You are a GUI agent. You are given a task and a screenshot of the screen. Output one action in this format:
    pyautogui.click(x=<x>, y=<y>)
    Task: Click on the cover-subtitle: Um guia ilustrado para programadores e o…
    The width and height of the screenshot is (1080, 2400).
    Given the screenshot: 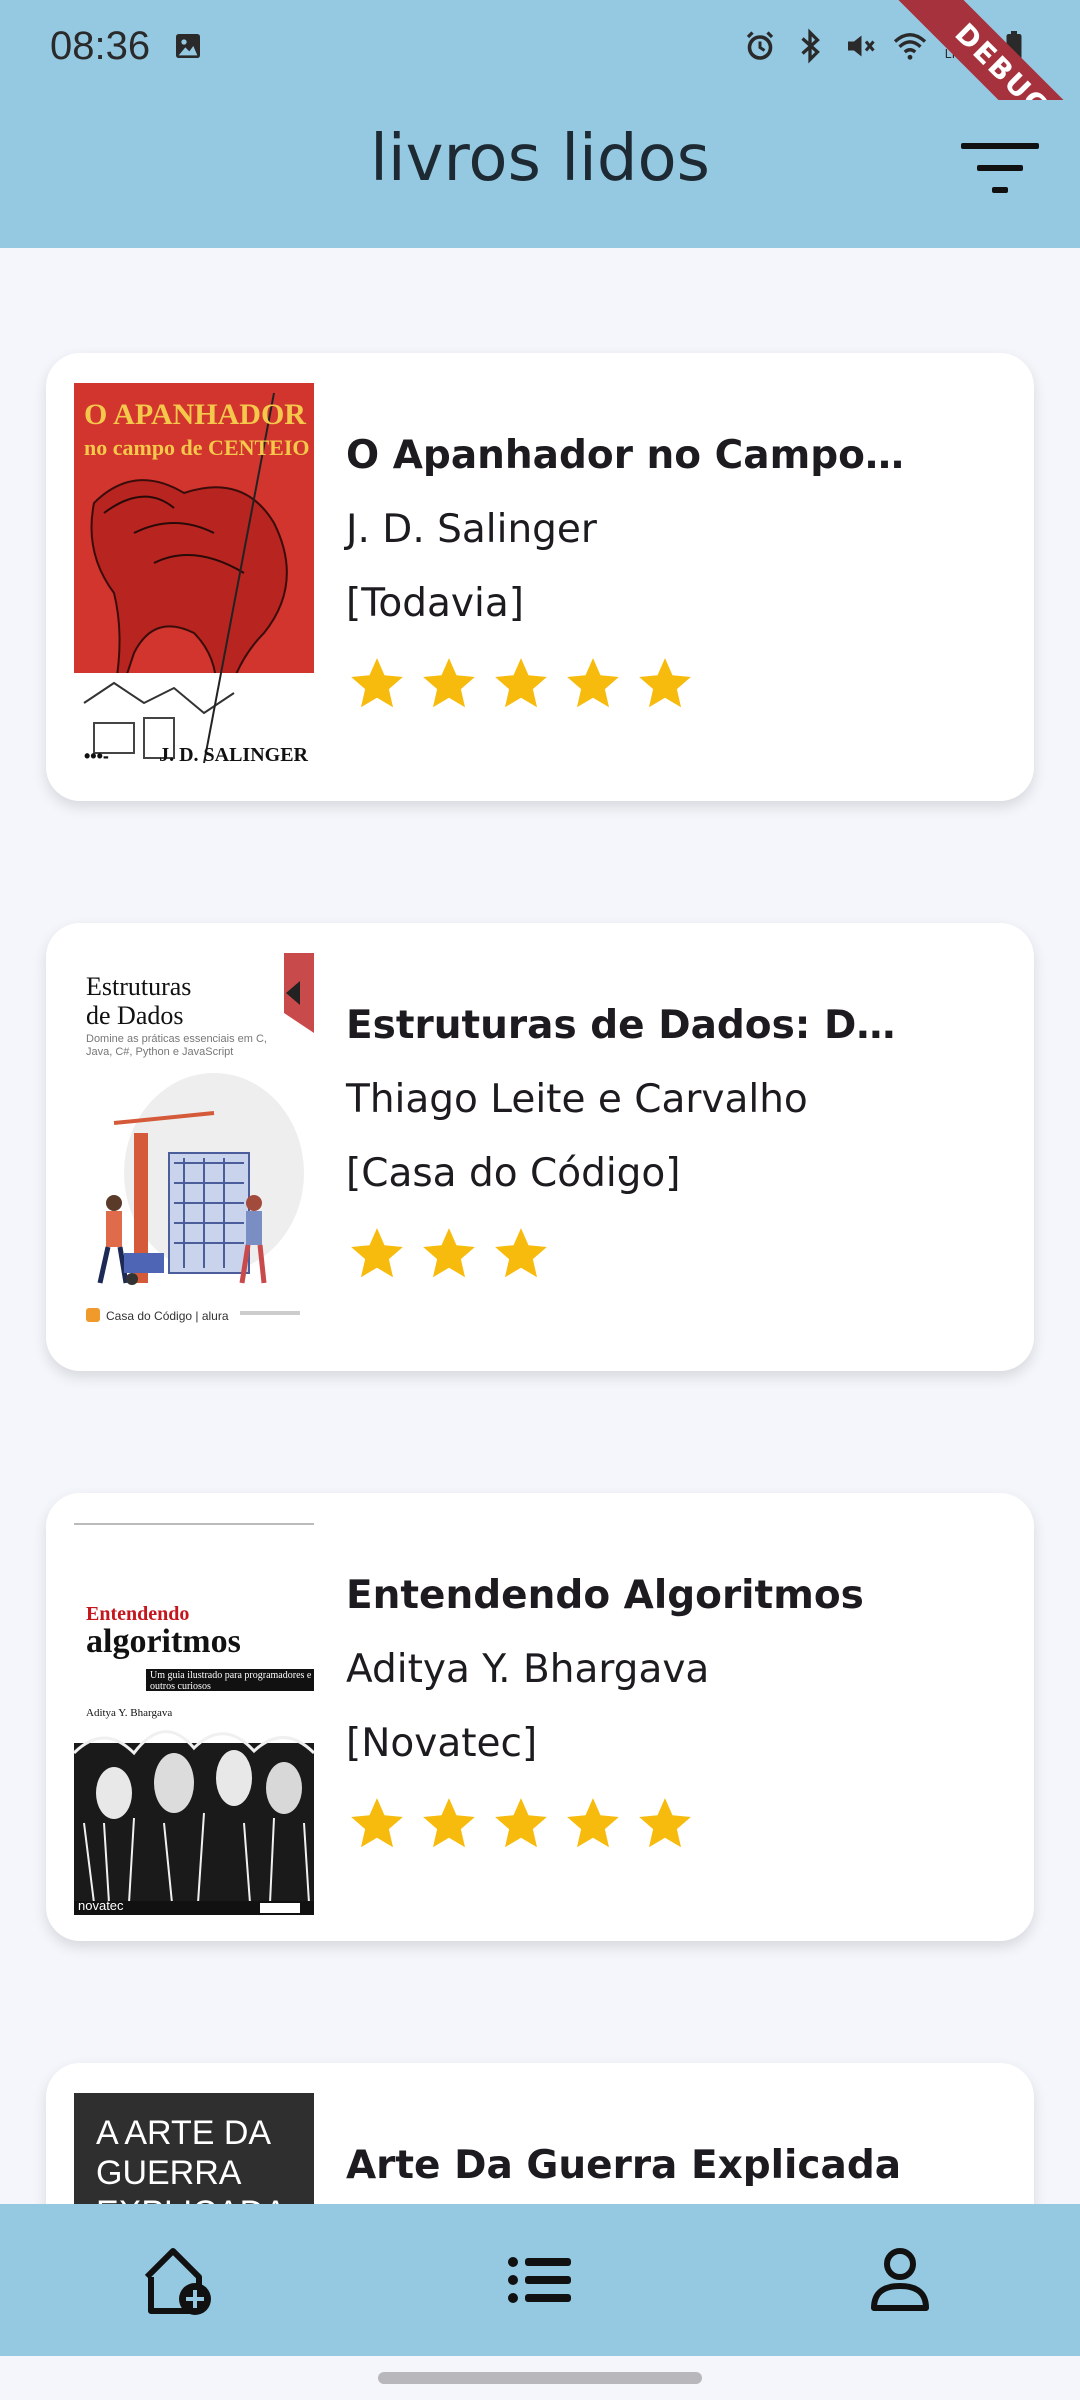 What is the action you would take?
    pyautogui.click(x=231, y=1681)
    